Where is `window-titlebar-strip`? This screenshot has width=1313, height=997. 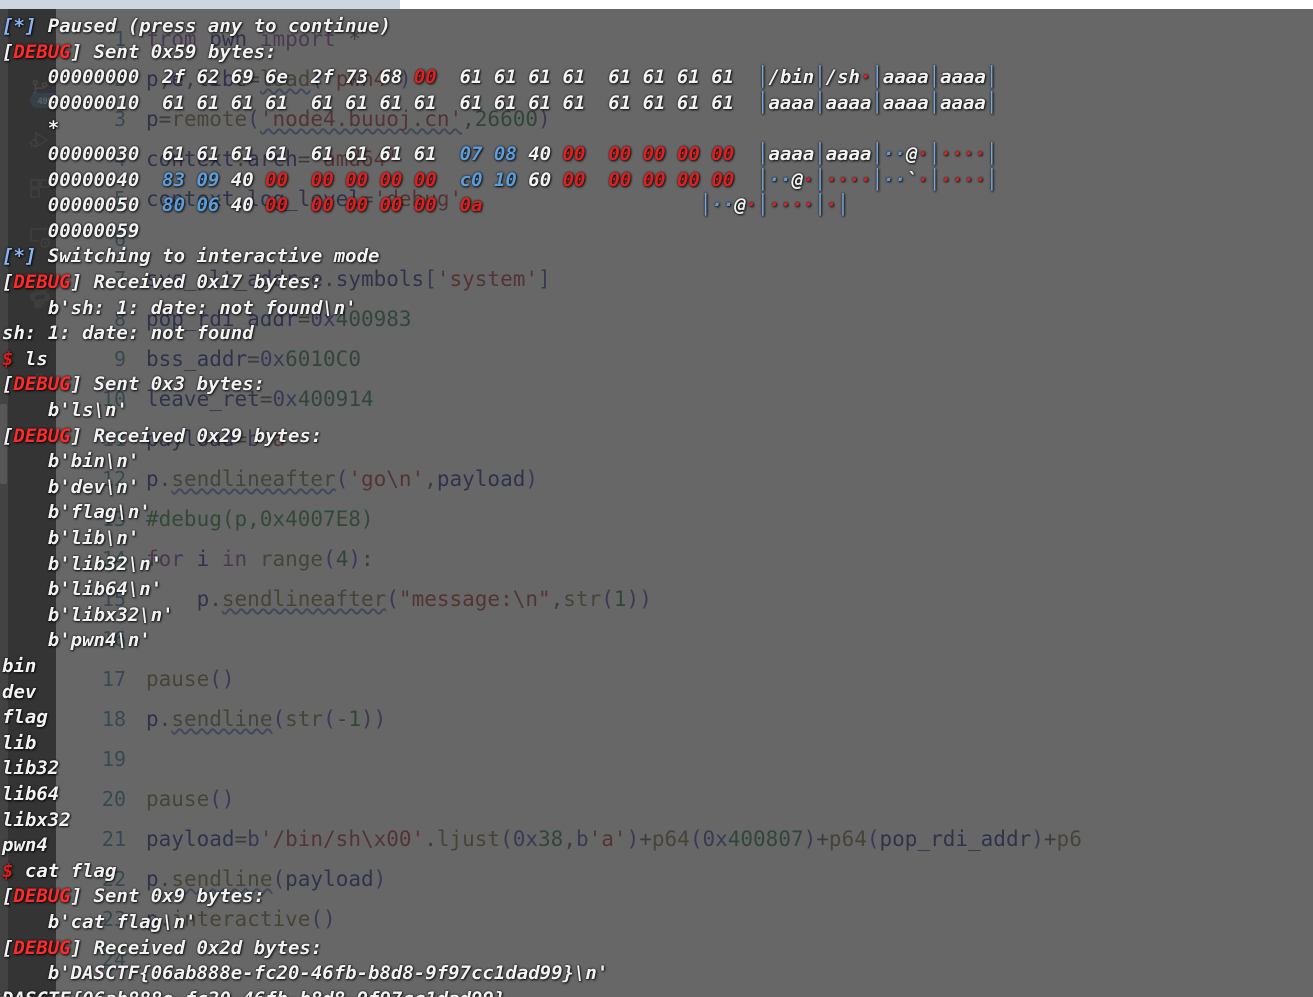 window-titlebar-strip is located at coordinates (200, 4).